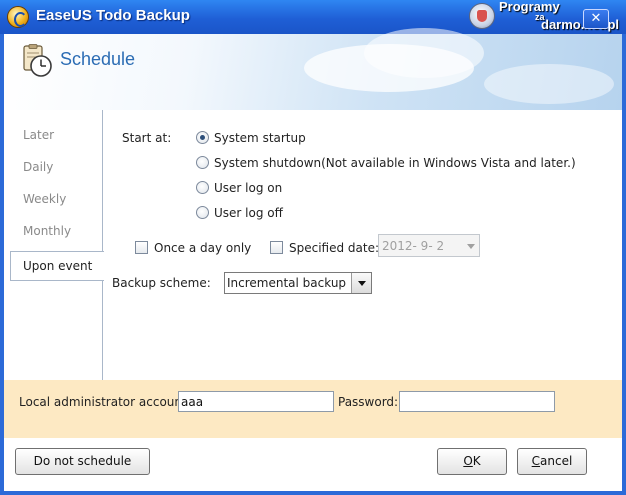 This screenshot has width=626, height=495. I want to click on ok-button: OK, so click(472, 461).